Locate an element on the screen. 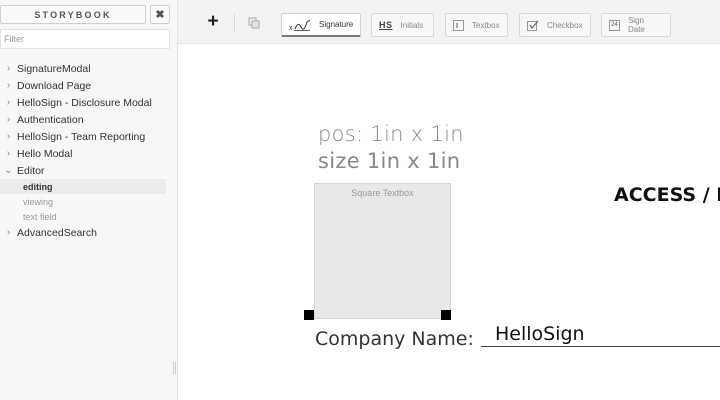 This screenshot has height=400, width=720. company-name-underline is located at coordinates (600, 346).